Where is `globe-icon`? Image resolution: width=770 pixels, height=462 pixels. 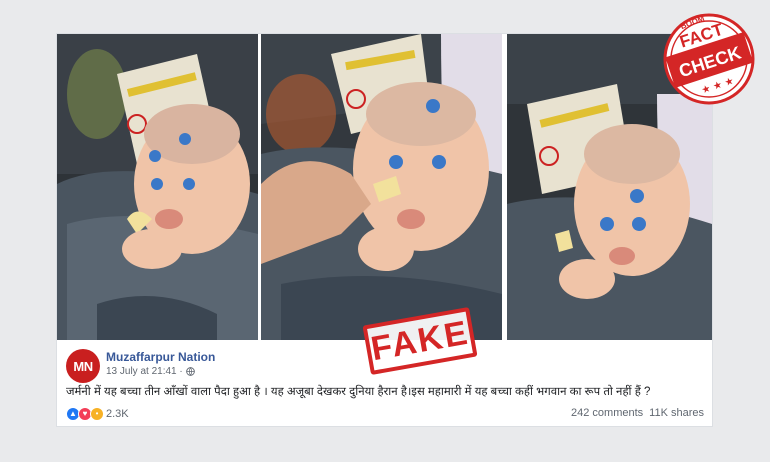 globe-icon is located at coordinates (190, 371).